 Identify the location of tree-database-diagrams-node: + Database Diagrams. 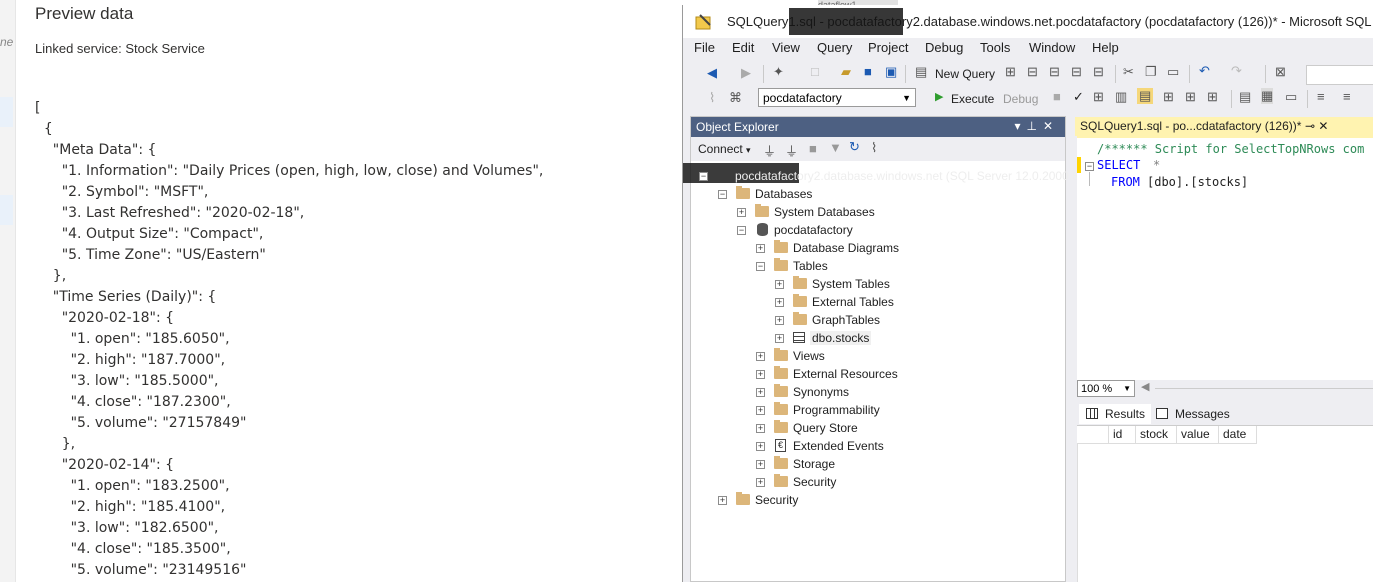
(878, 249).